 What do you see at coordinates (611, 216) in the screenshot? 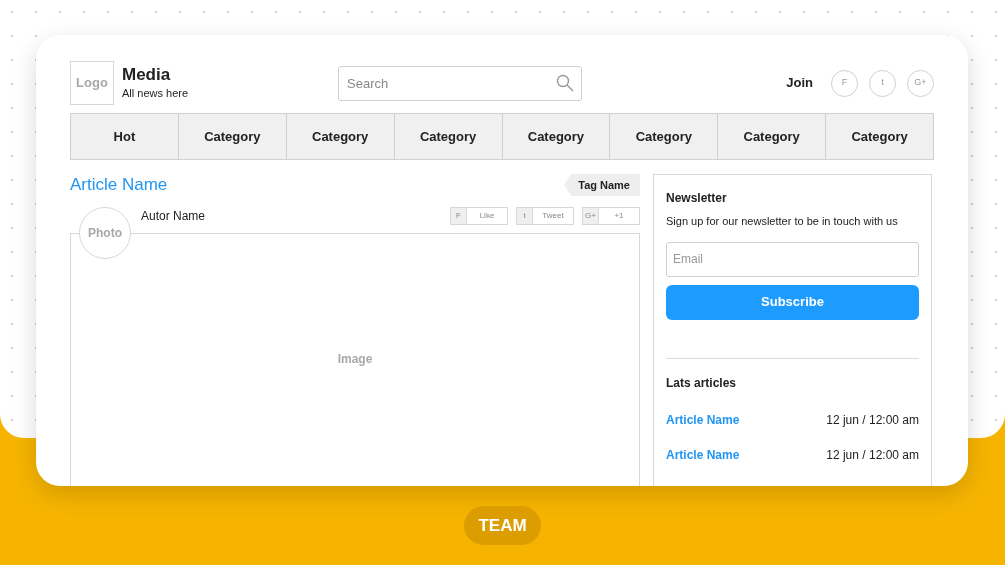
I see `share-button: G+ +1` at bounding box center [611, 216].